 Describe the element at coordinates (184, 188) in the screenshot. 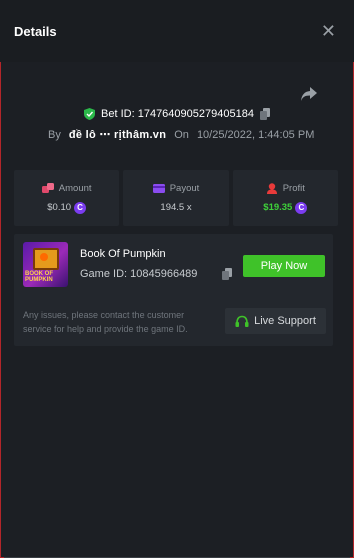

I see `stat-payout-label: Payout` at that location.